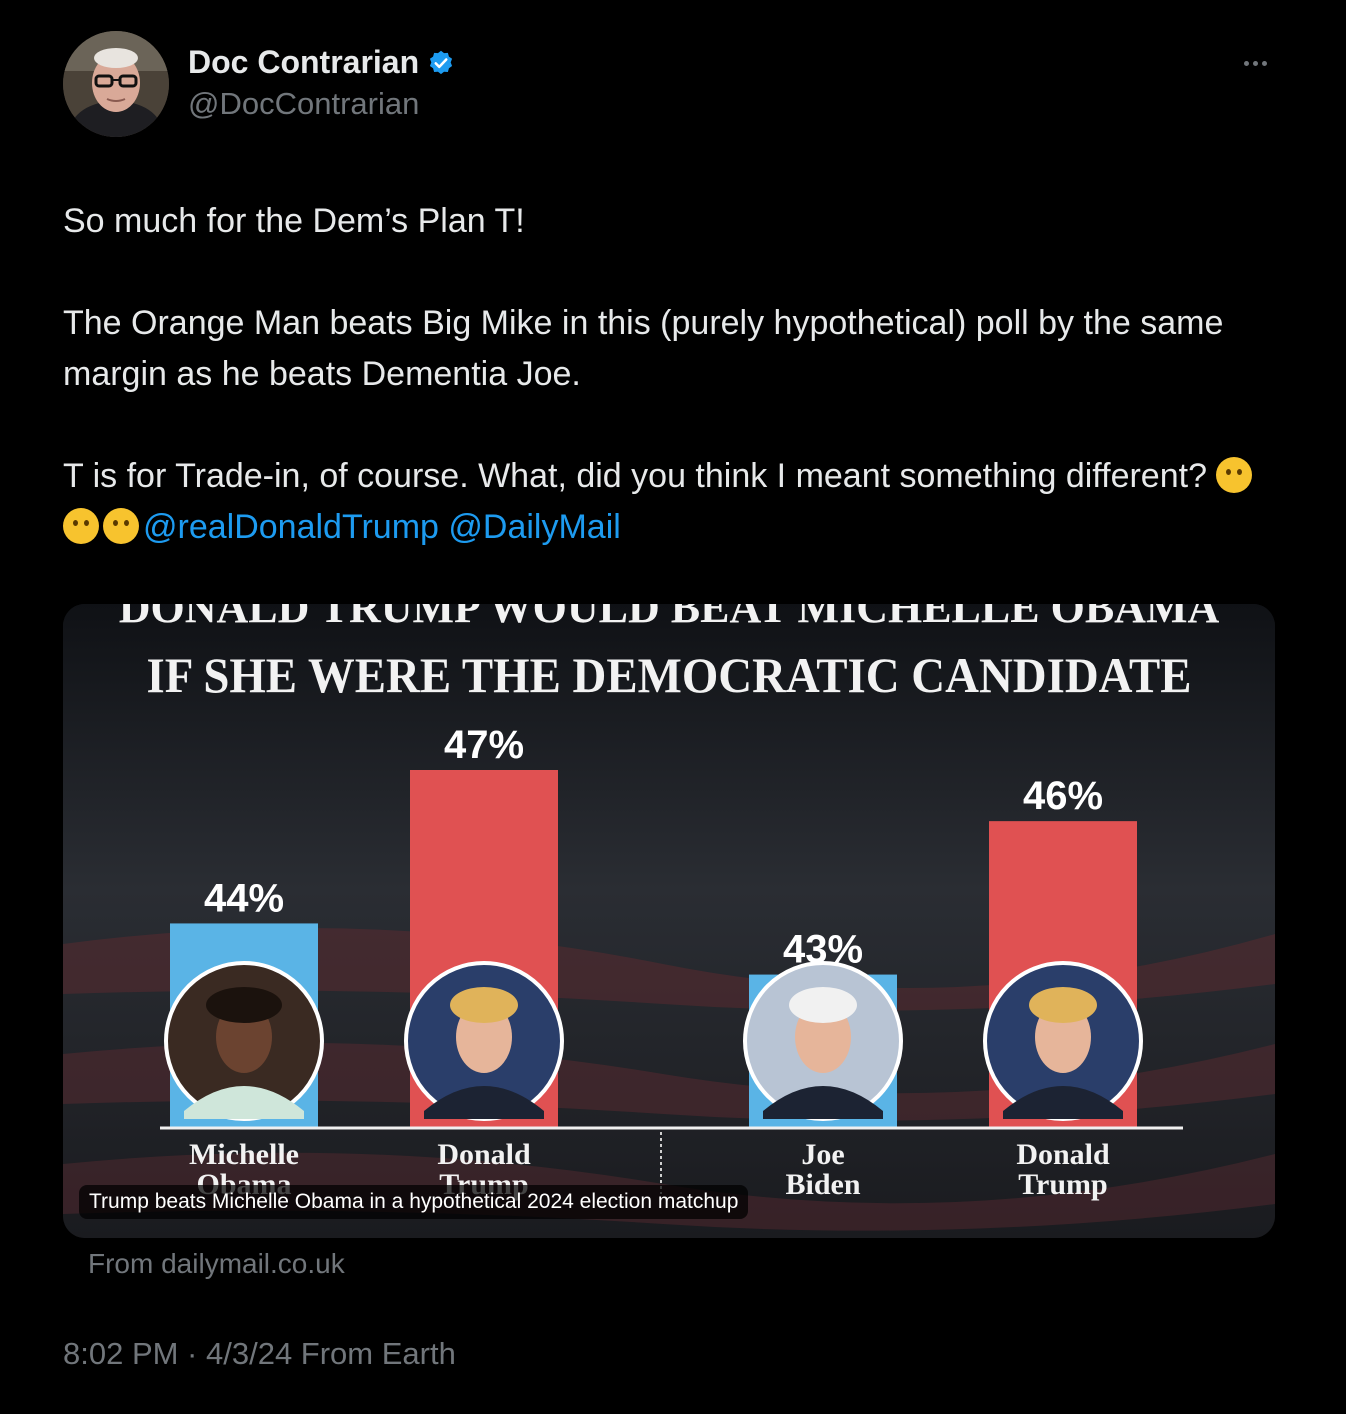 The height and width of the screenshot is (1414, 1346). I want to click on avatar-portrait, so click(116, 84).